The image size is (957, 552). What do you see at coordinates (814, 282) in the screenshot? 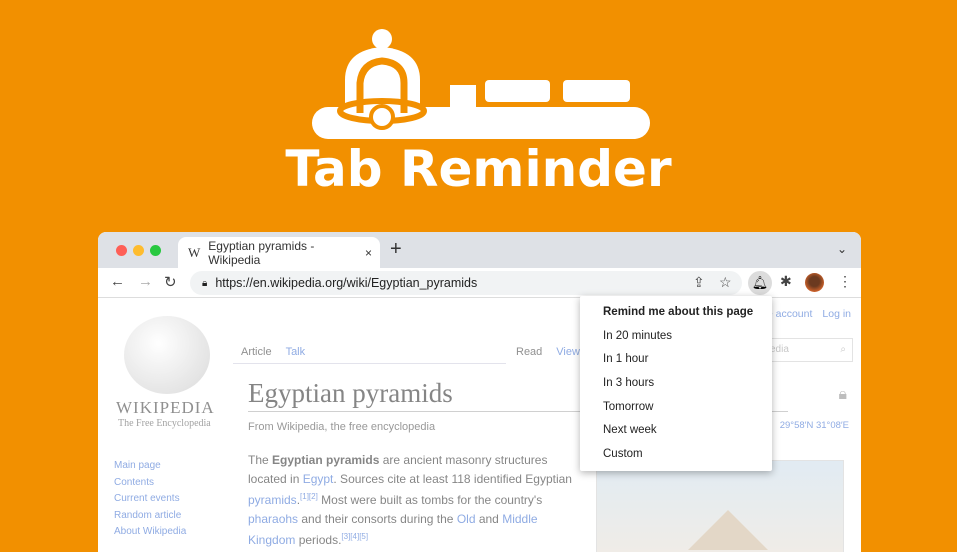
I see `profile-avatar` at bounding box center [814, 282].